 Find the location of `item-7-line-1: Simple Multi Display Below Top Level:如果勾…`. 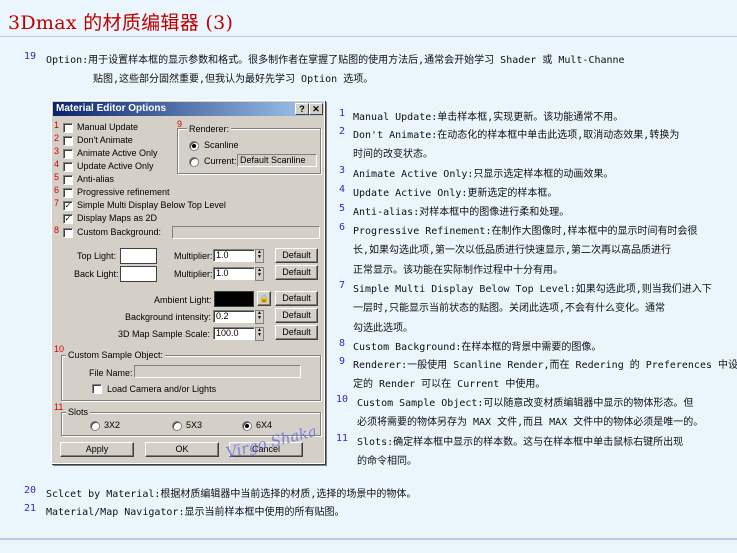

item-7-line-1: Simple Multi Display Below Top Level:如果勾… is located at coordinates (532, 289).